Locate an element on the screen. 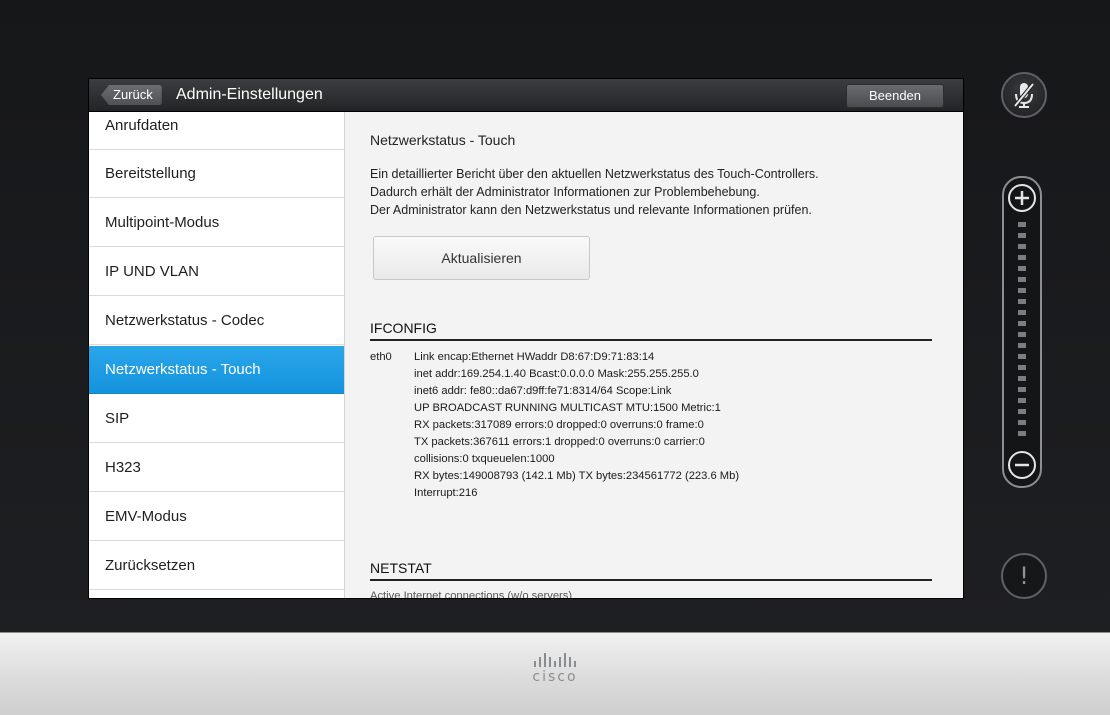 The width and height of the screenshot is (1110, 715). content-heading: Netzwerkstatus - Touch is located at coordinates (443, 140).